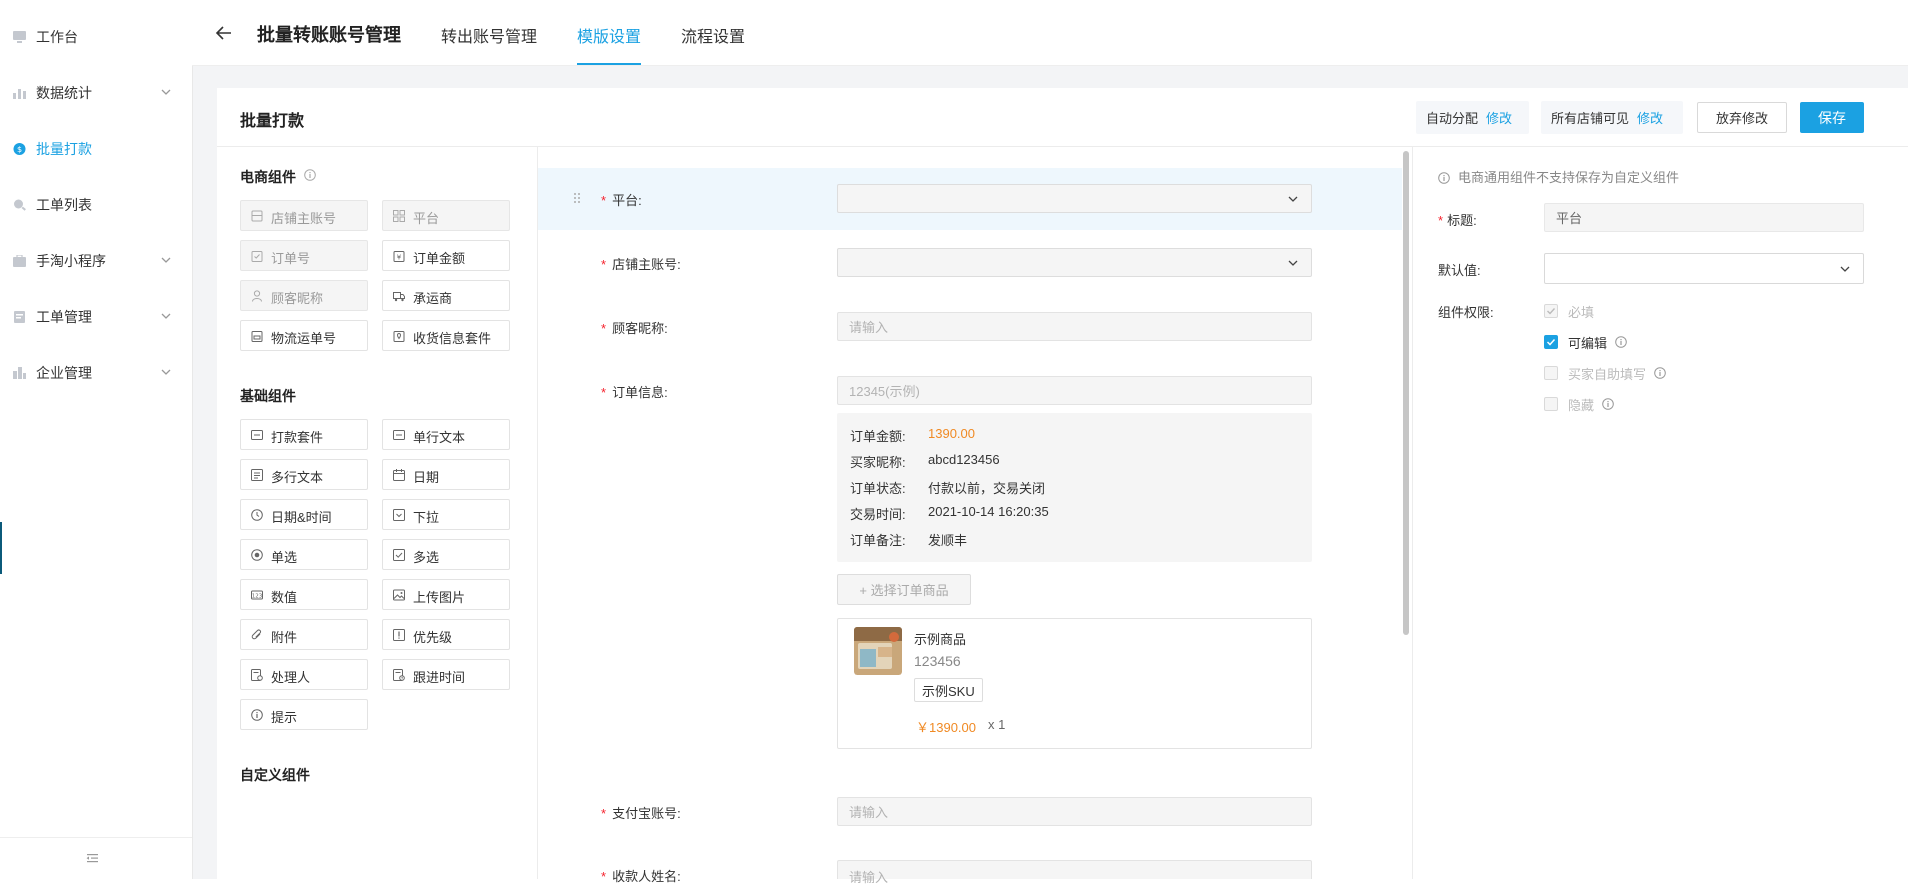 This screenshot has width=1908, height=886. Describe the element at coordinates (284, 557) in the screenshot. I see `component-label: 单选` at that location.